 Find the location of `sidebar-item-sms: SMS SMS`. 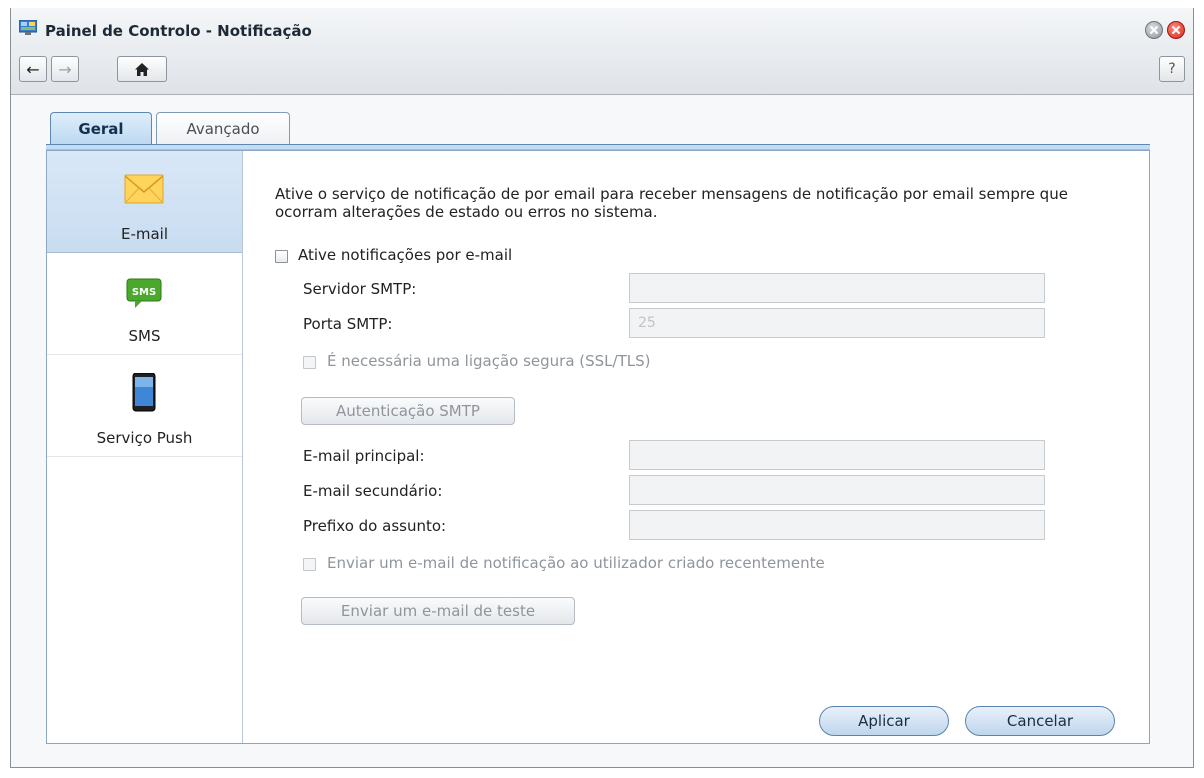

sidebar-item-sms: SMS SMS is located at coordinates (144, 304).